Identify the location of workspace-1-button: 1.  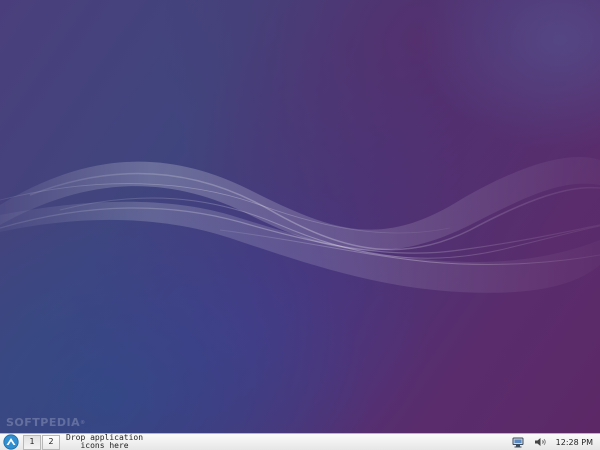
(32, 442).